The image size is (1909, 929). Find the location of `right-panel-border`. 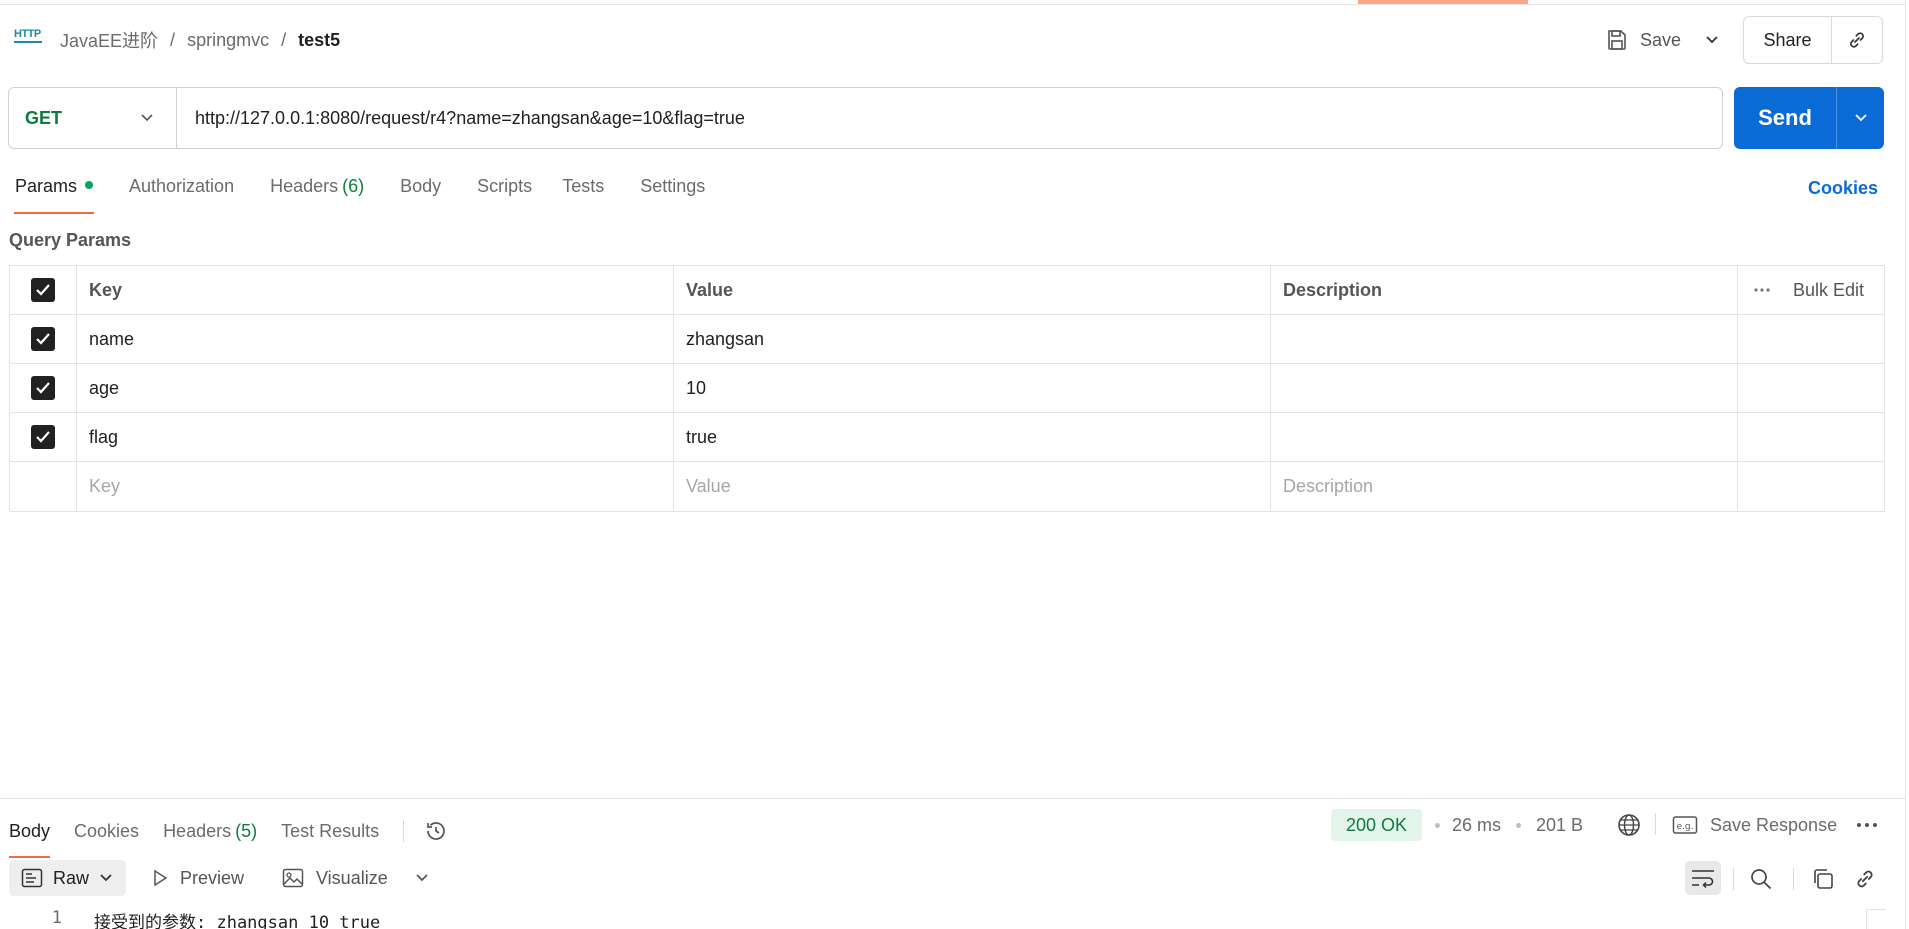

right-panel-border is located at coordinates (1907, 464).